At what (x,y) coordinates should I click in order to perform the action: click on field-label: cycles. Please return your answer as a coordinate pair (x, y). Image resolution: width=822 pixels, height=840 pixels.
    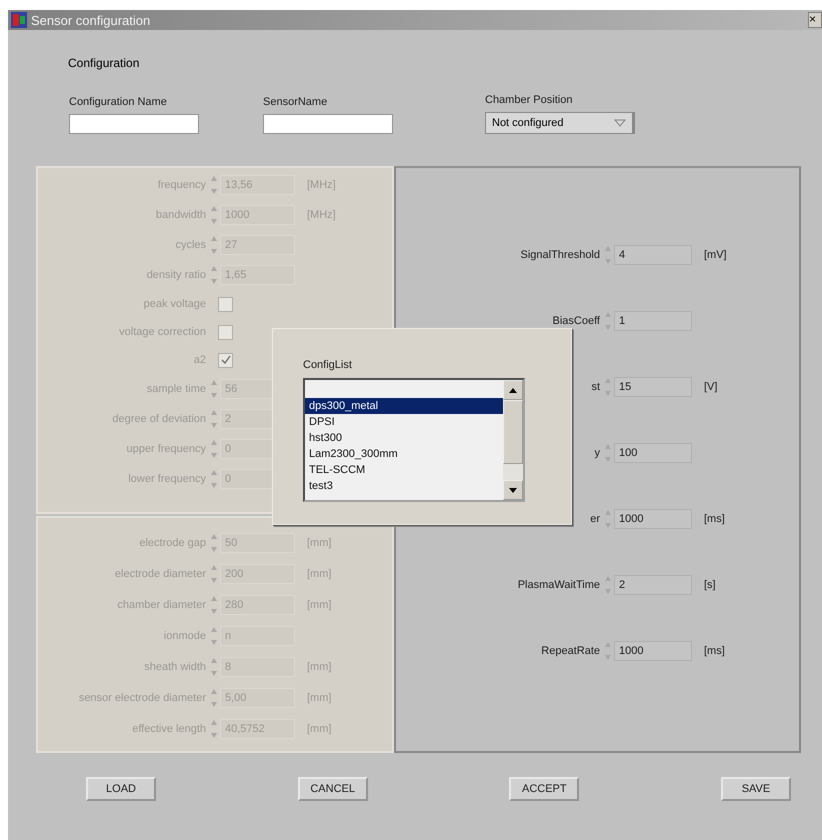
    Looking at the image, I should click on (190, 245).